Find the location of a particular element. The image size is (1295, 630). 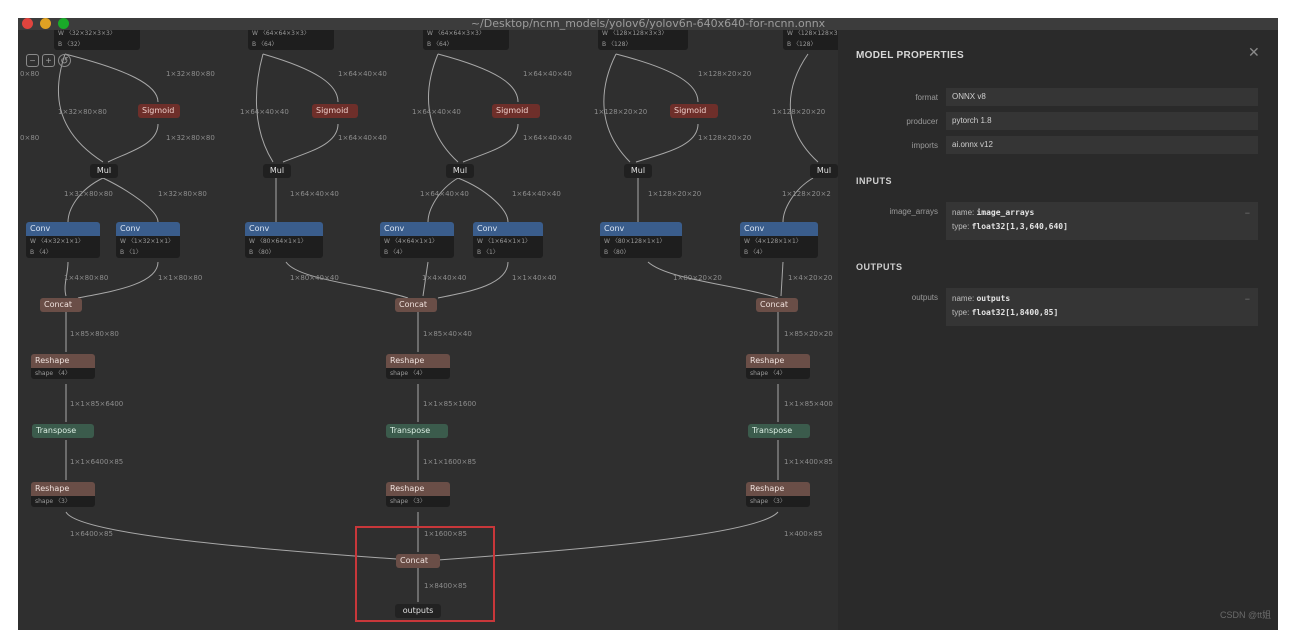

conv-node: Conv W 〈4×32×1×1〉 B 〈4〉 is located at coordinates (63, 240).